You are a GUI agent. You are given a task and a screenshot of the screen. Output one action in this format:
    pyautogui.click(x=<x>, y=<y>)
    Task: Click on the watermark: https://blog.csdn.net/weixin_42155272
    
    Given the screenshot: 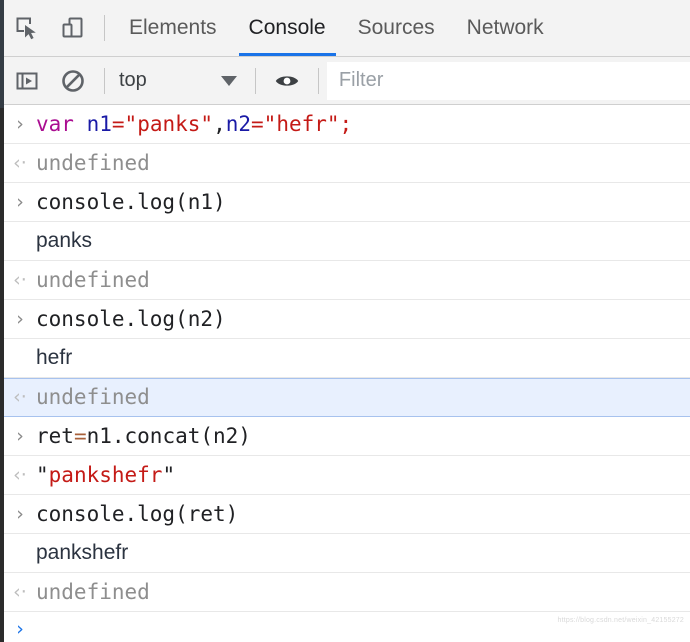 What is the action you would take?
    pyautogui.click(x=620, y=620)
    